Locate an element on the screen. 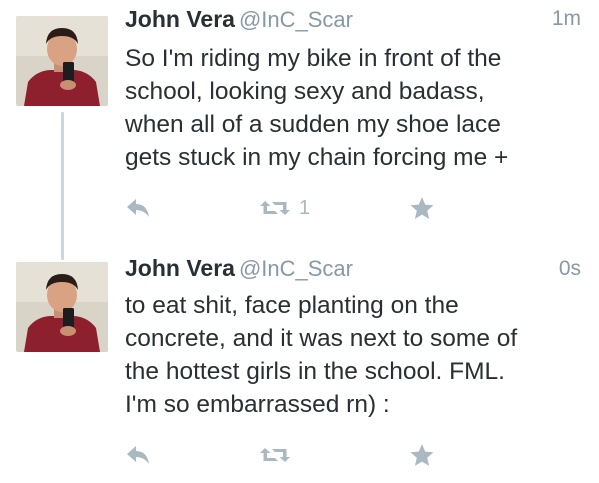  retweet-button: 1 is located at coordinates (284, 208).